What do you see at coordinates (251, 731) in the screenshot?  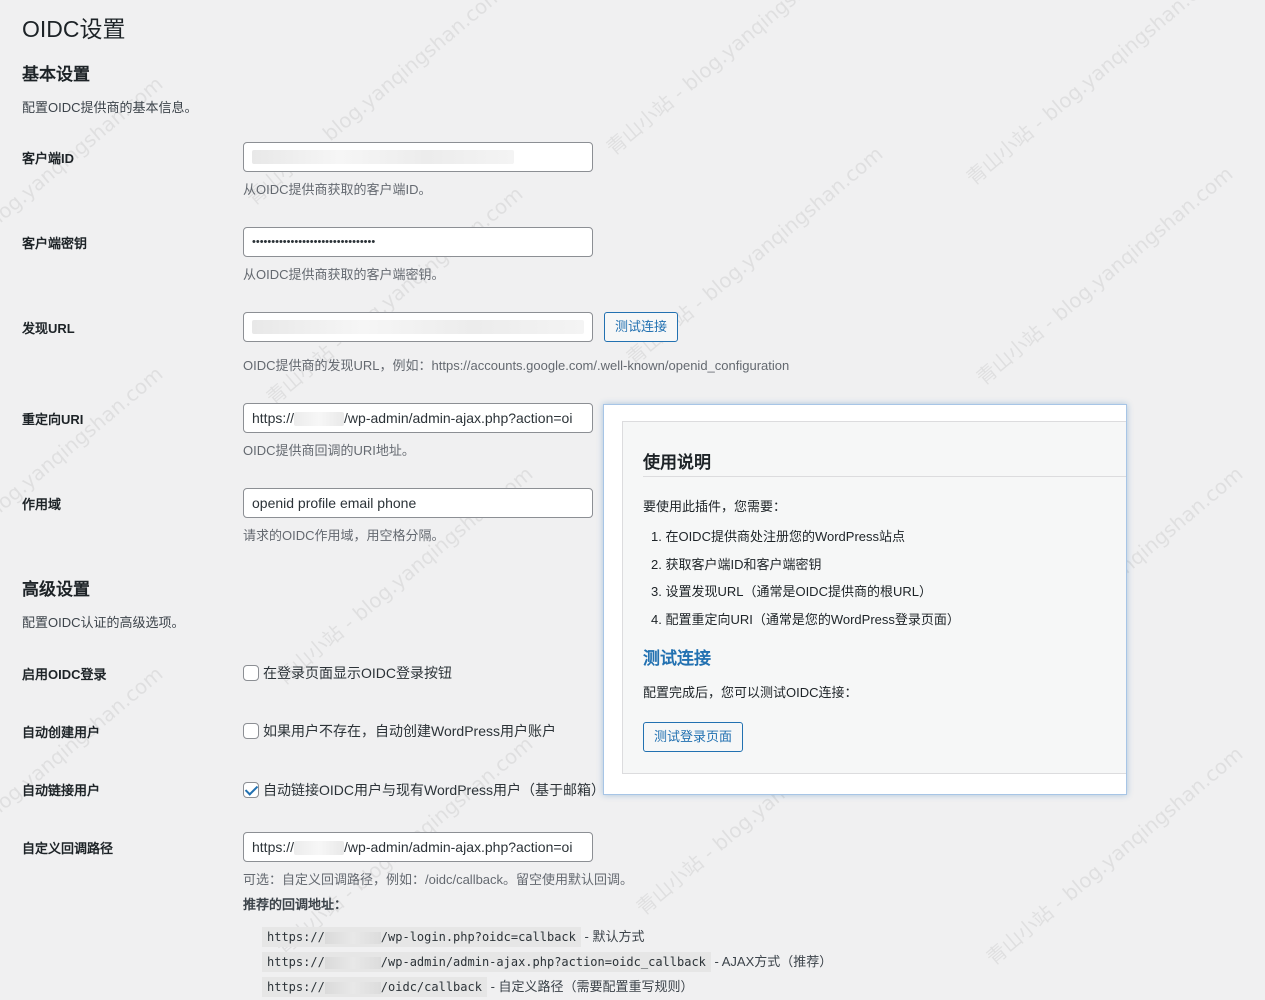 I see `auto-create-checkbox` at bounding box center [251, 731].